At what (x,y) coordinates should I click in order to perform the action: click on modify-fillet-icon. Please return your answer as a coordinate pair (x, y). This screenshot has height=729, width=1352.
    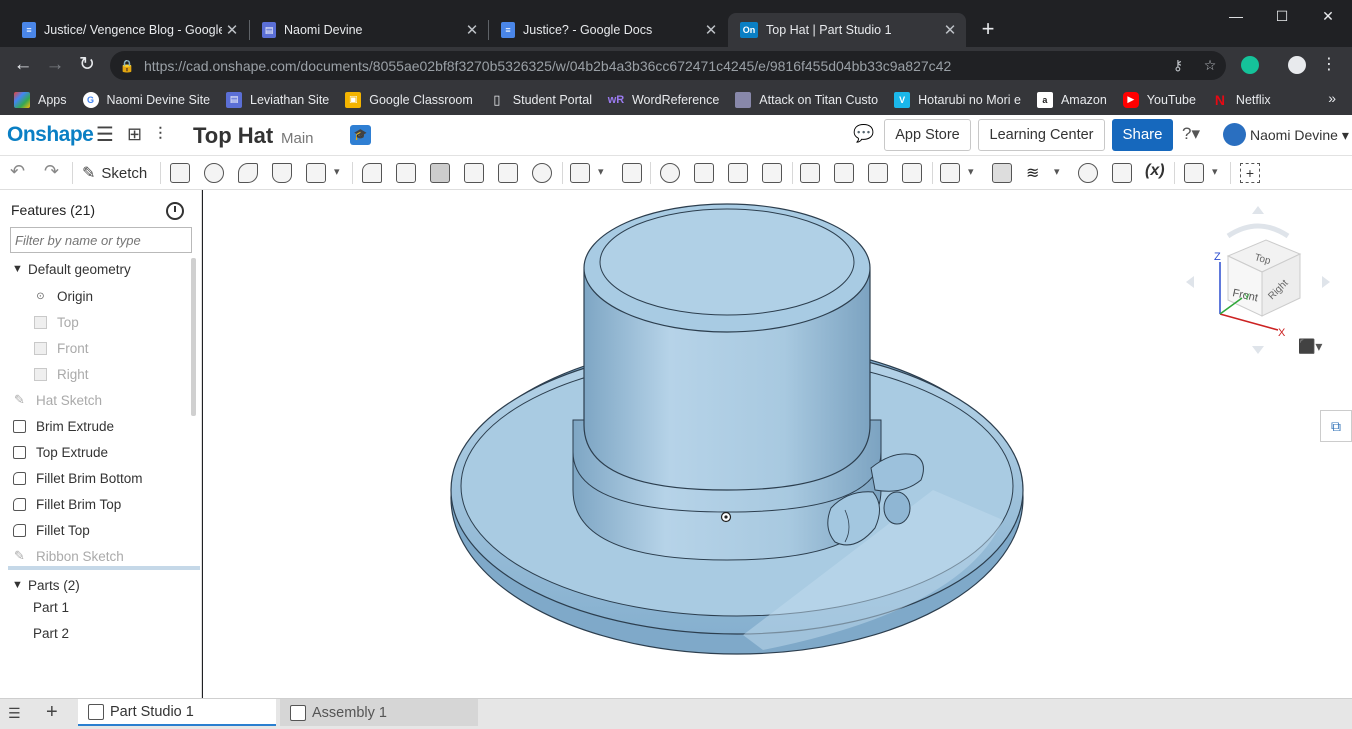
    Looking at the image, I should click on (810, 173).